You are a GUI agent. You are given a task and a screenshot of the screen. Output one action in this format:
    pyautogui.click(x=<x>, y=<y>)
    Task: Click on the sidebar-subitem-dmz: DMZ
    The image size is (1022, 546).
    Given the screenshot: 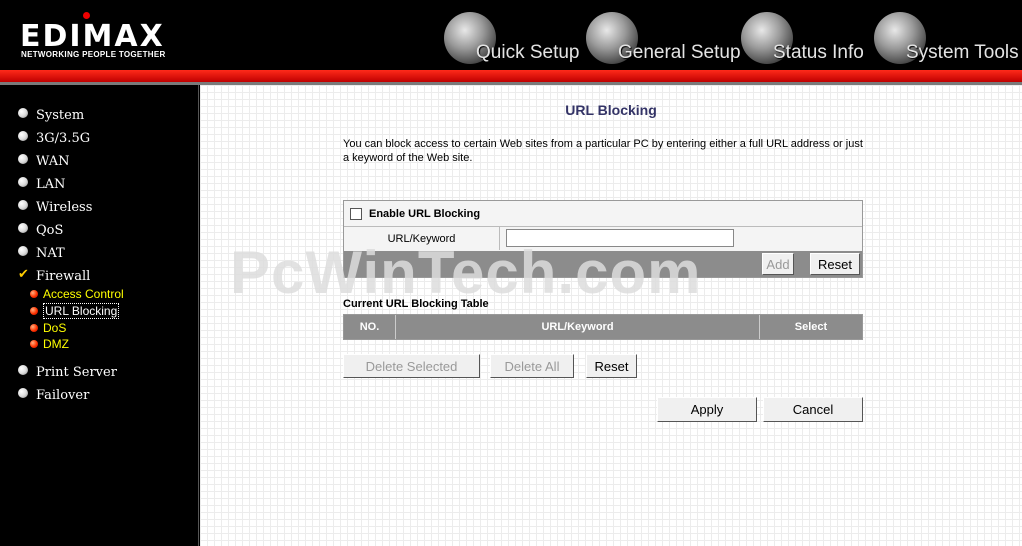 What is the action you would take?
    pyautogui.click(x=49, y=344)
    